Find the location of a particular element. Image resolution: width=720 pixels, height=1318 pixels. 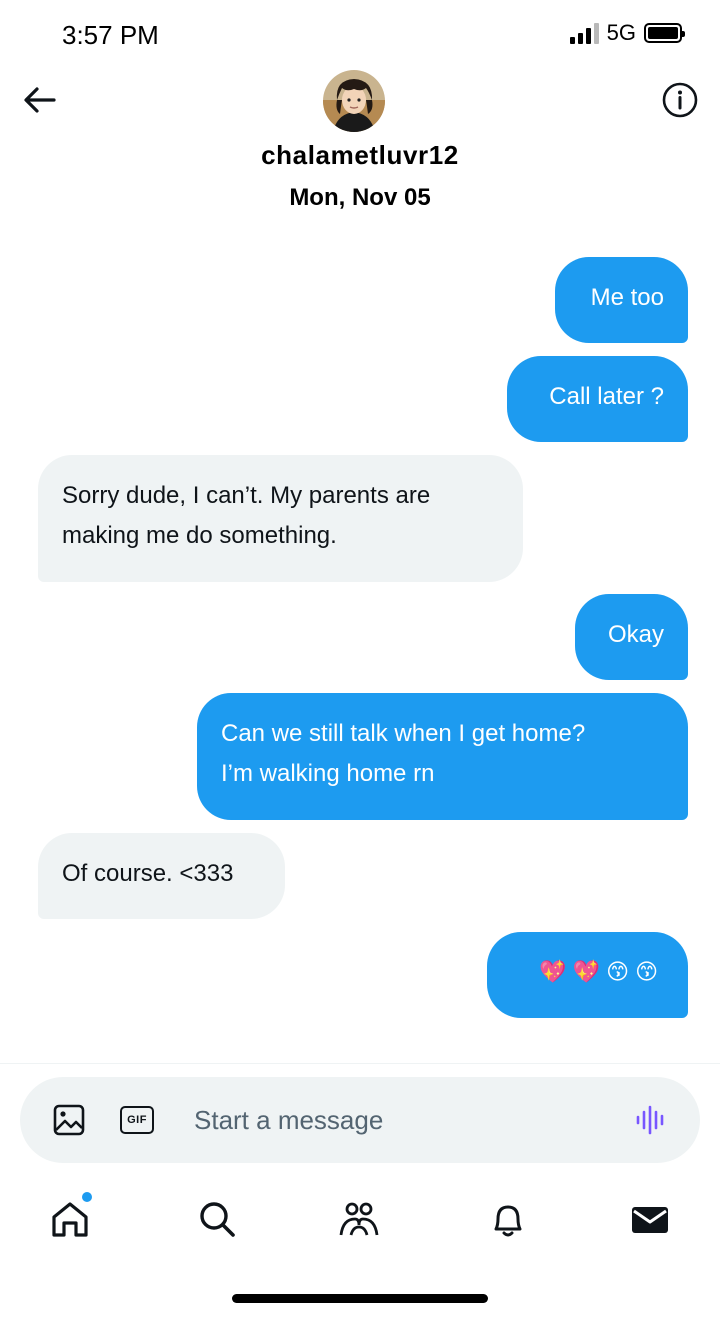

message-text: Okay is located at coordinates (635, 634).